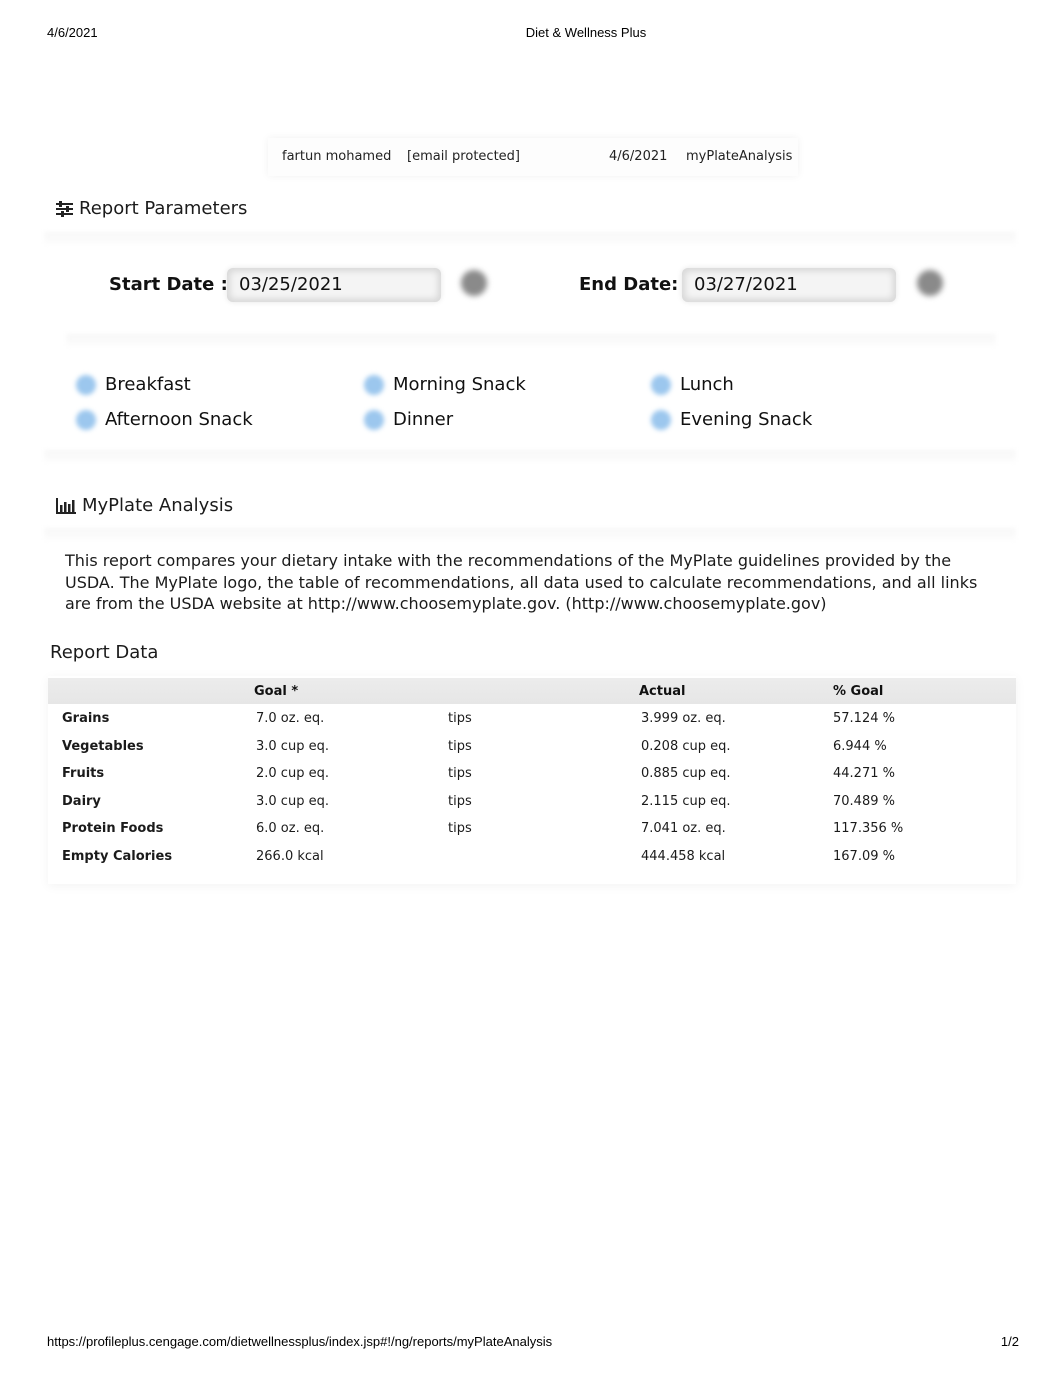 This screenshot has height=1377, width=1062. I want to click on actual-value: 7.041 oz. eq., so click(683, 828).